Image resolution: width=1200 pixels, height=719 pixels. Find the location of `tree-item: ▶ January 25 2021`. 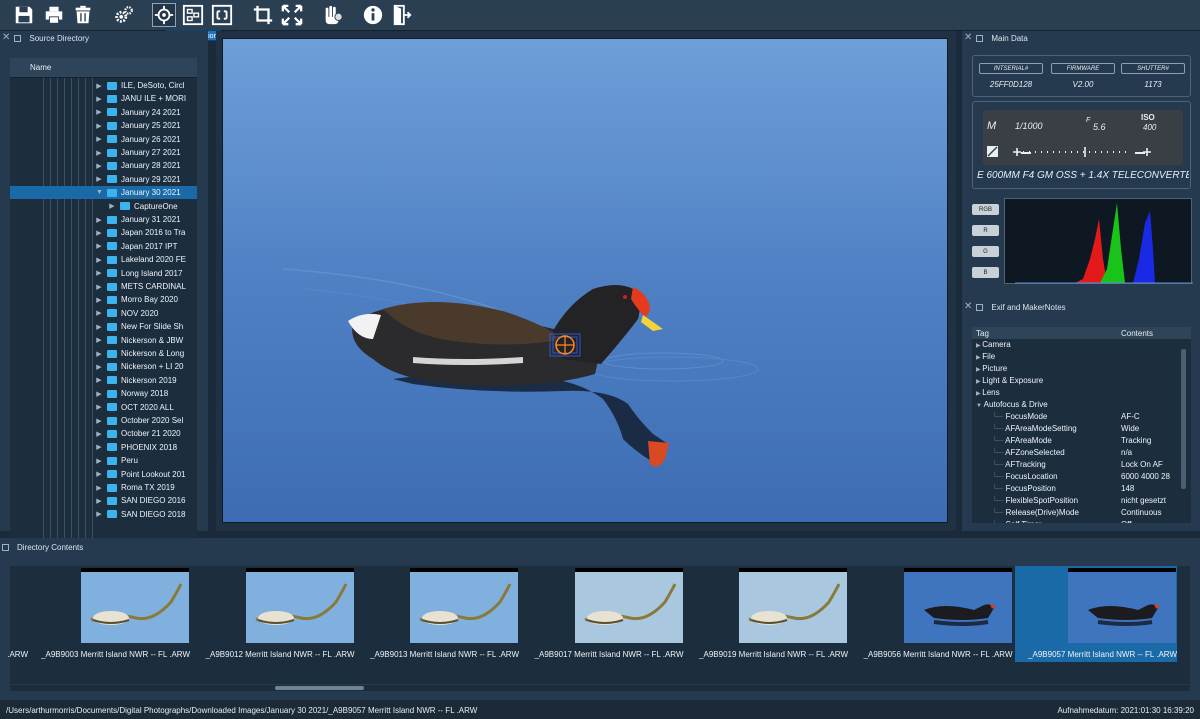

tree-item: ▶ January 25 2021 is located at coordinates (103, 125).